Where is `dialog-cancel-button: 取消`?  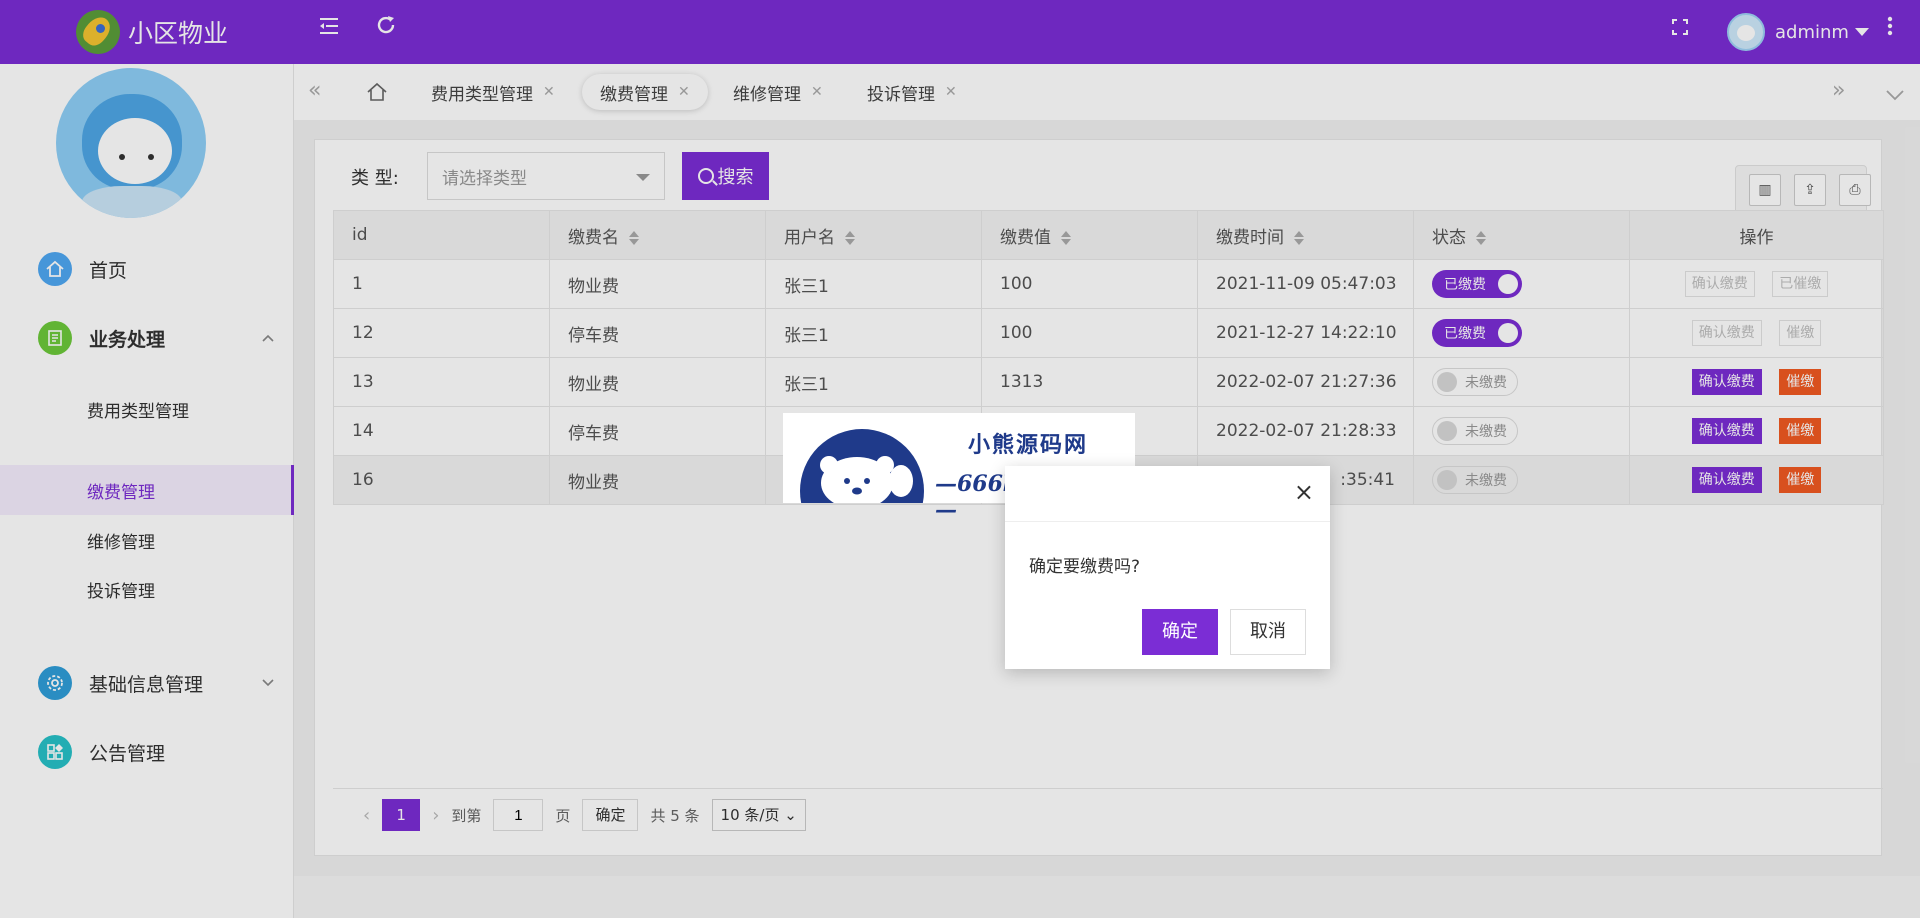
dialog-cancel-button: 取消 is located at coordinates (1268, 632).